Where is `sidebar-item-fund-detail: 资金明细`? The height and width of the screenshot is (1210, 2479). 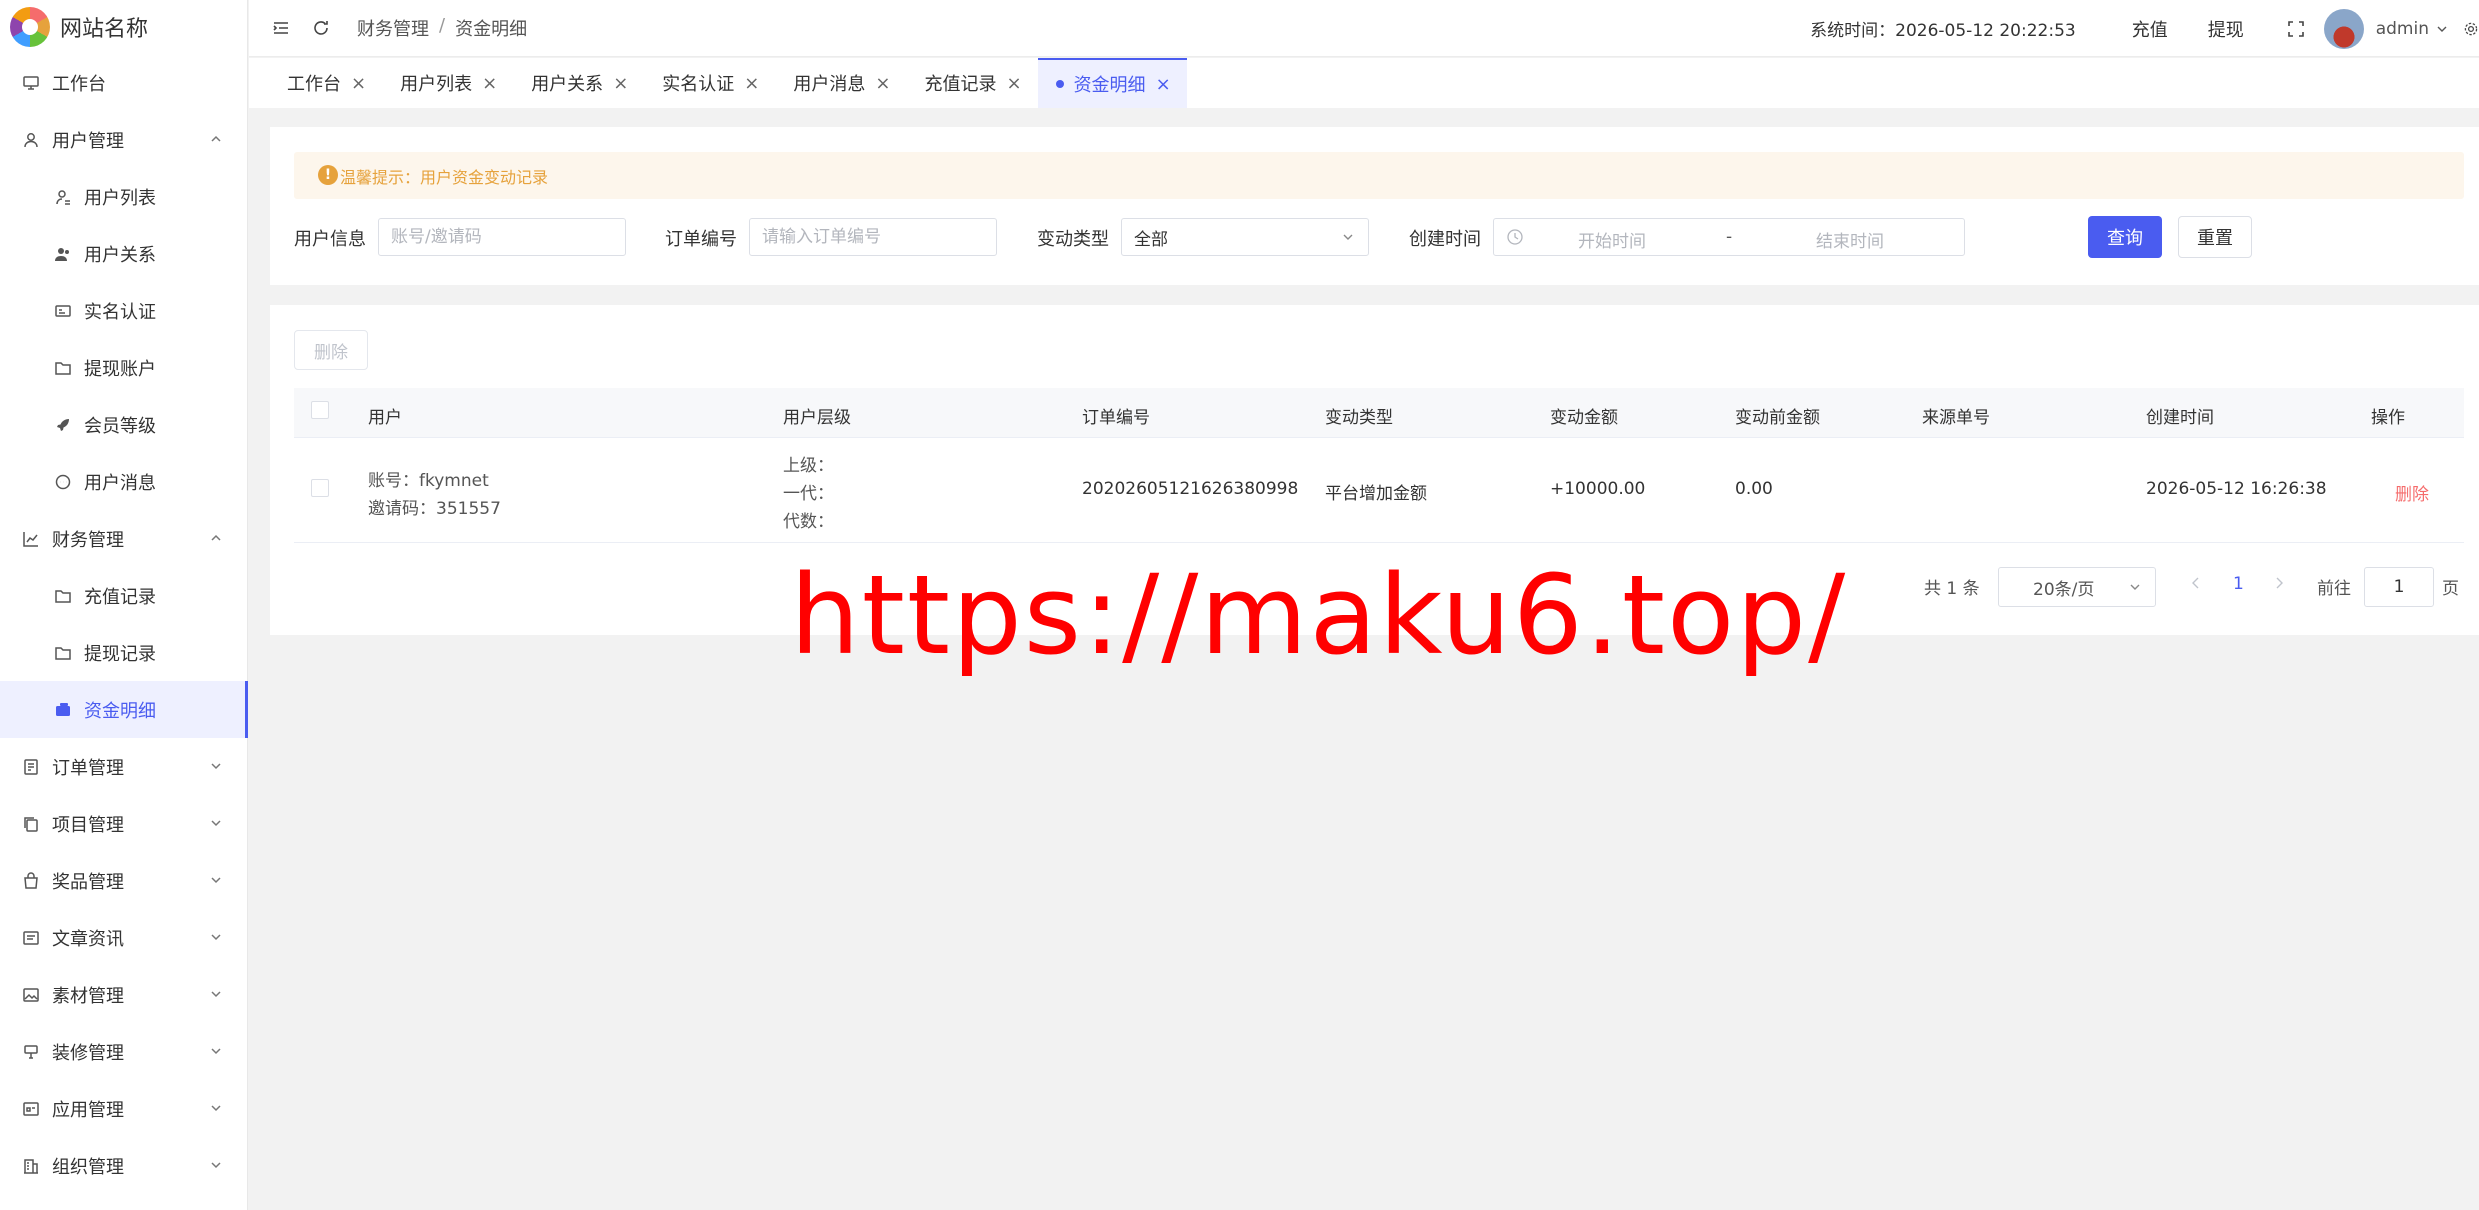
sidebar-item-fund-detail: 资金明细 is located at coordinates (124, 709).